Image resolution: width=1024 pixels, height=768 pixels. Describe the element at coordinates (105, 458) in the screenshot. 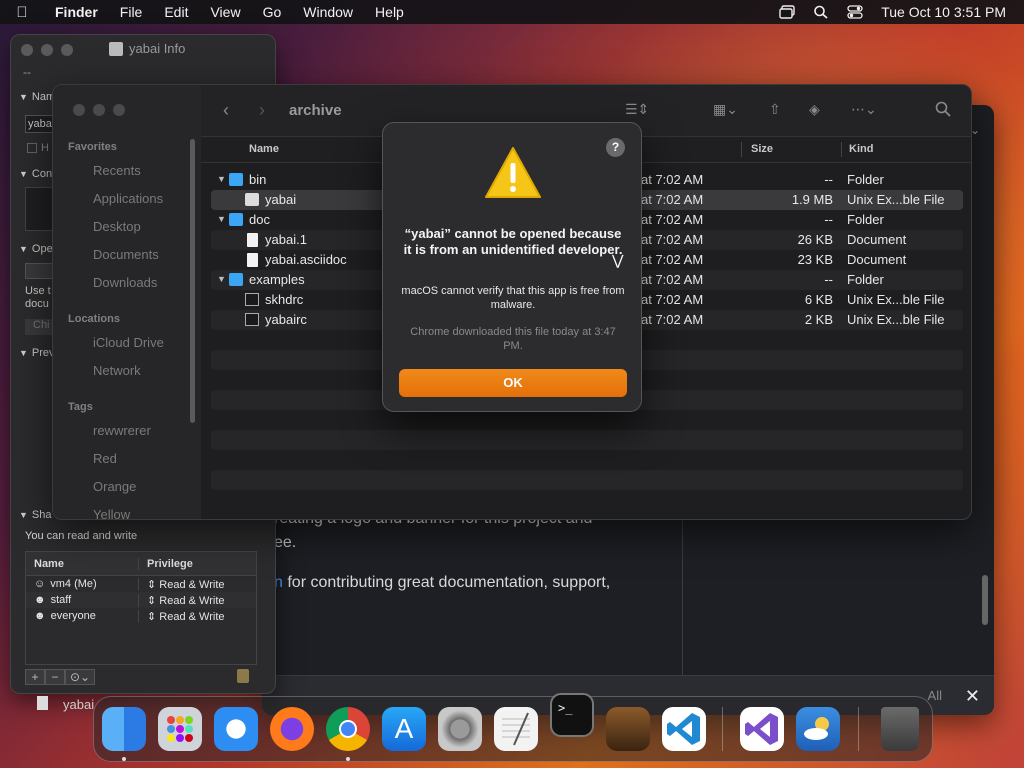

I see `sidebar-tag-red: Red` at that location.